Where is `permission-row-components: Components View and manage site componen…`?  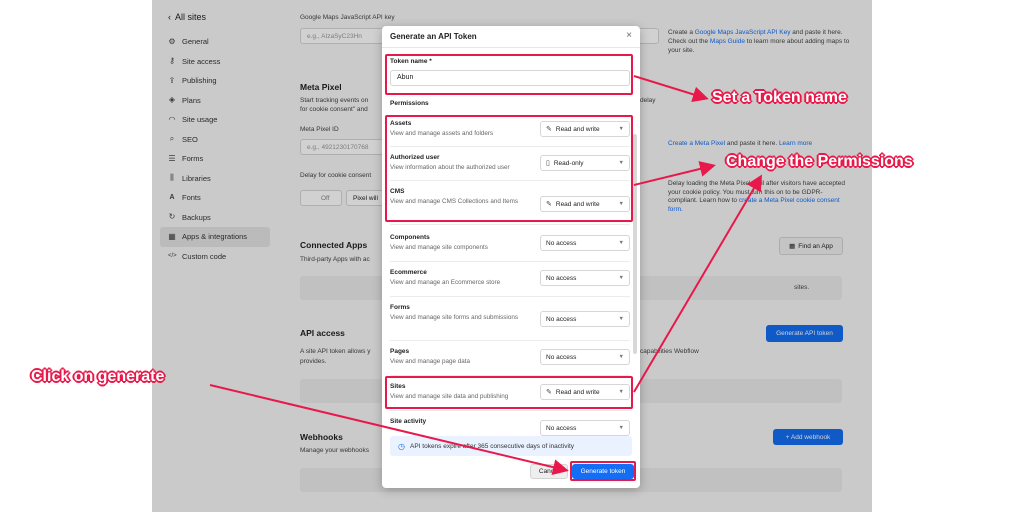
permission-row-components: Components View and manage site componen… is located at coordinates (510, 251).